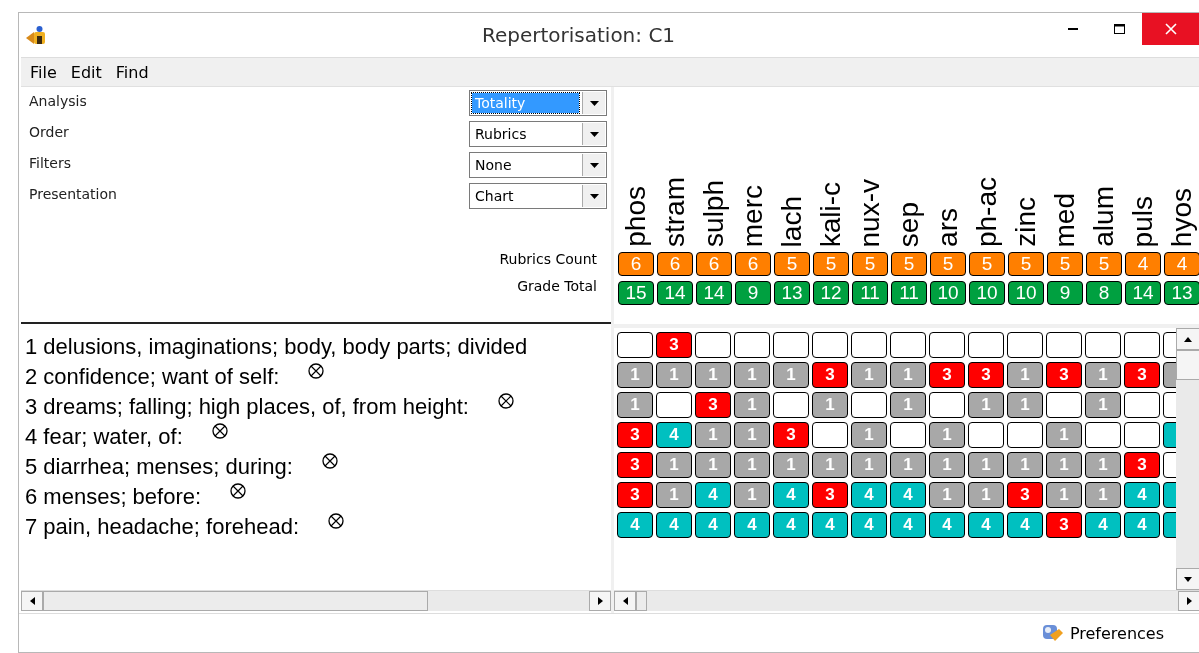 The width and height of the screenshot is (1199, 653). I want to click on scroll-up-button, so click(1187, 339).